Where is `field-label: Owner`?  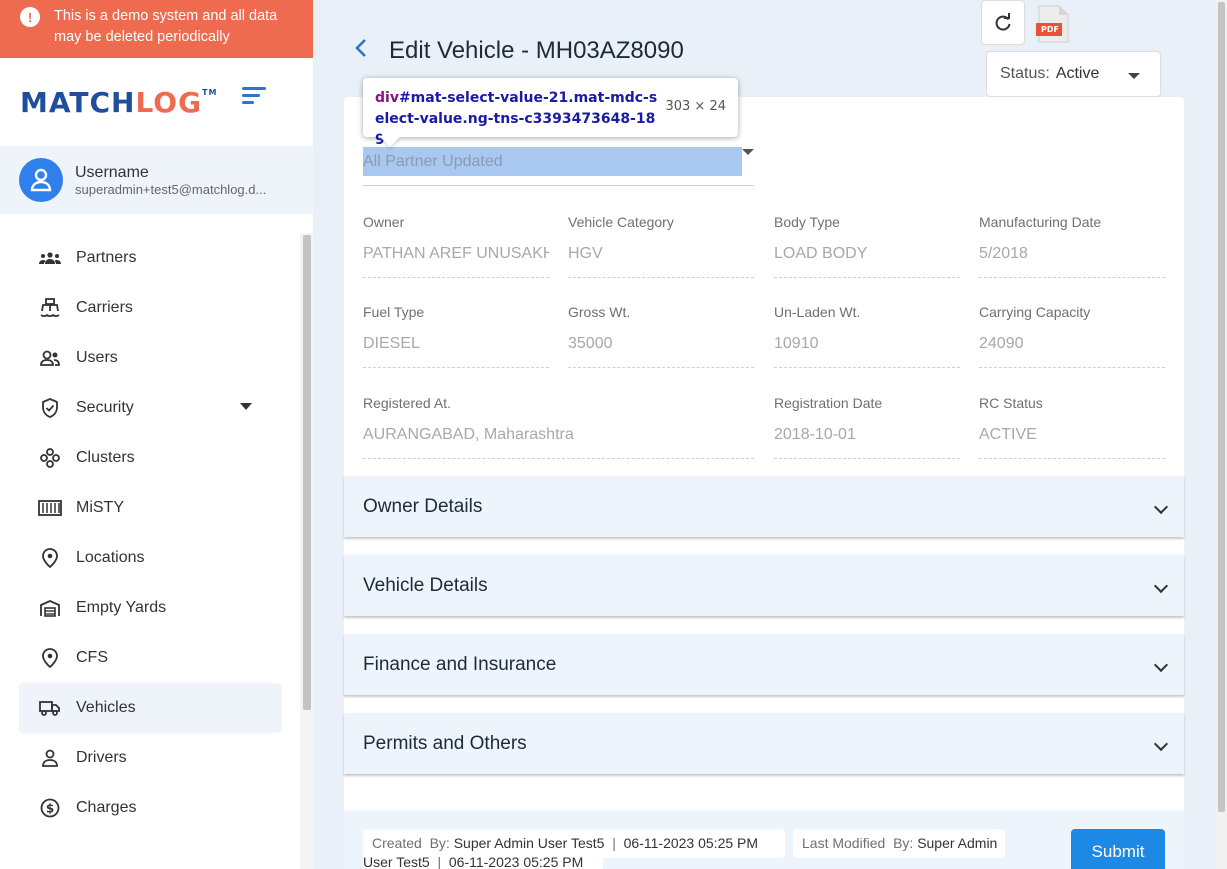
field-label: Owner is located at coordinates (384, 222).